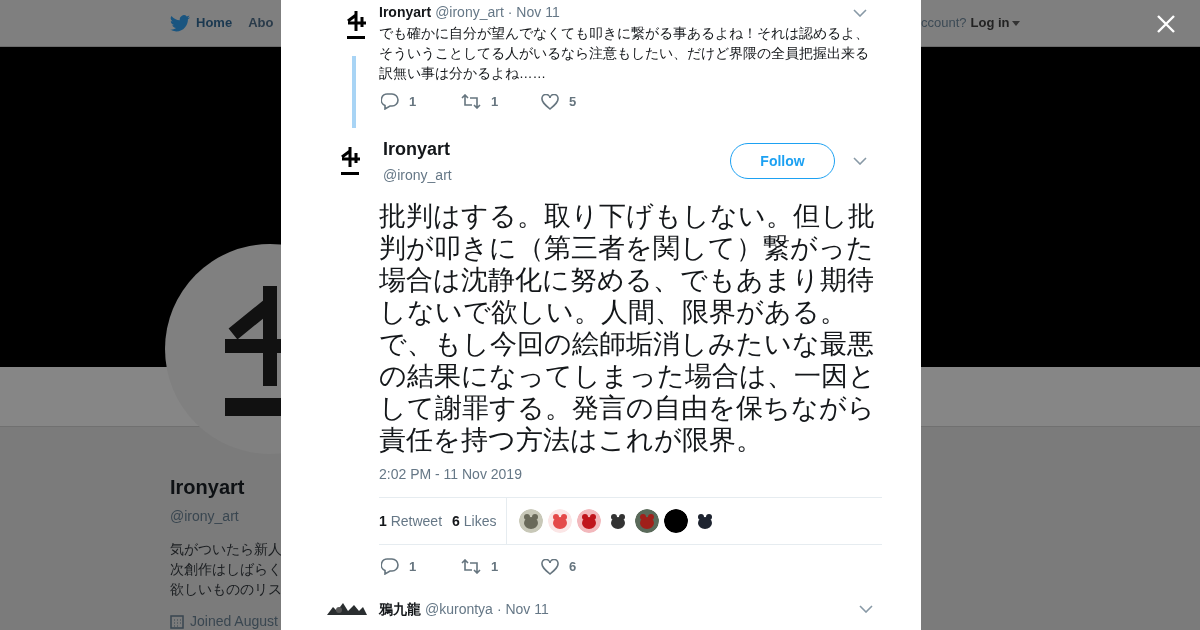 The width and height of the screenshot is (1200, 630). What do you see at coordinates (474, 521) in the screenshot?
I see `likes-count-link: 6 Likes` at bounding box center [474, 521].